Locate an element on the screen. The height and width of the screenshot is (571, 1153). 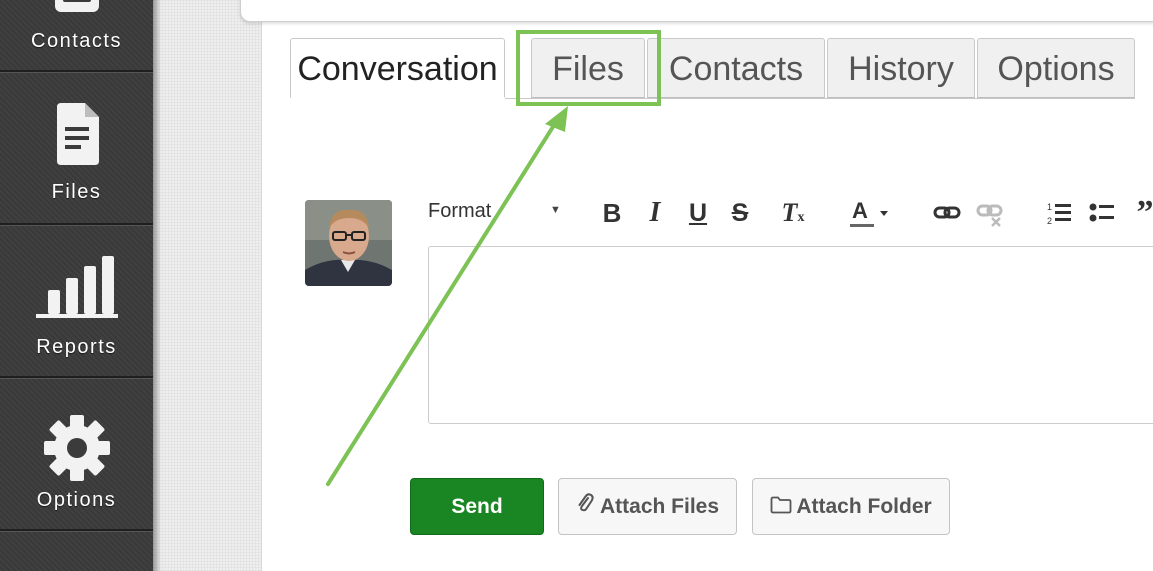
sidebar-item-label: Contacts is located at coordinates (76, 41).